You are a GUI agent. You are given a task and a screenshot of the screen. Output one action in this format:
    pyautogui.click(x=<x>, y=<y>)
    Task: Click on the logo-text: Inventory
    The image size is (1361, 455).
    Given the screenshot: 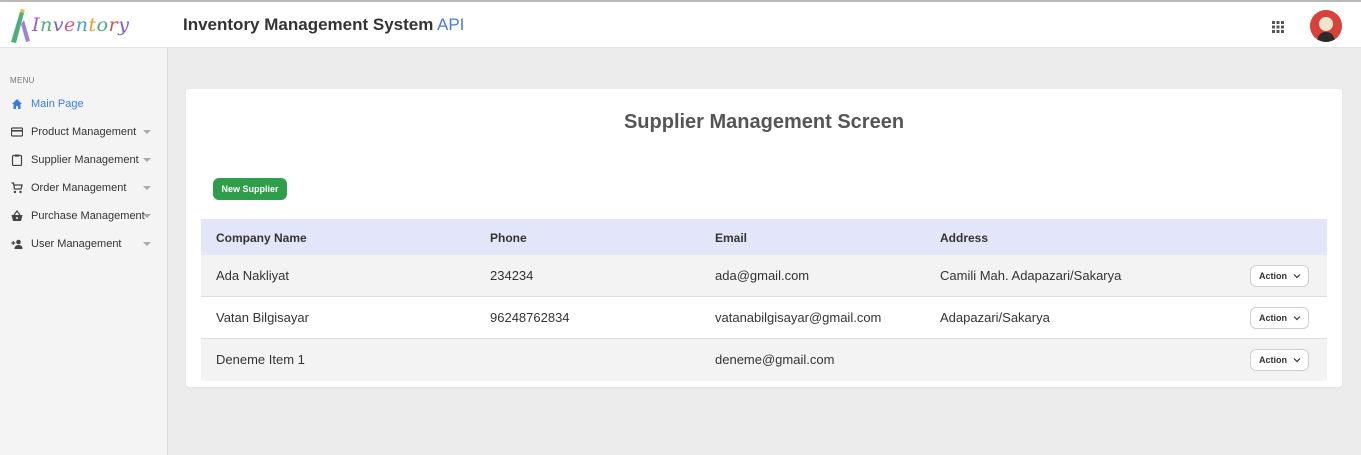 What is the action you would take?
    pyautogui.click(x=81, y=25)
    